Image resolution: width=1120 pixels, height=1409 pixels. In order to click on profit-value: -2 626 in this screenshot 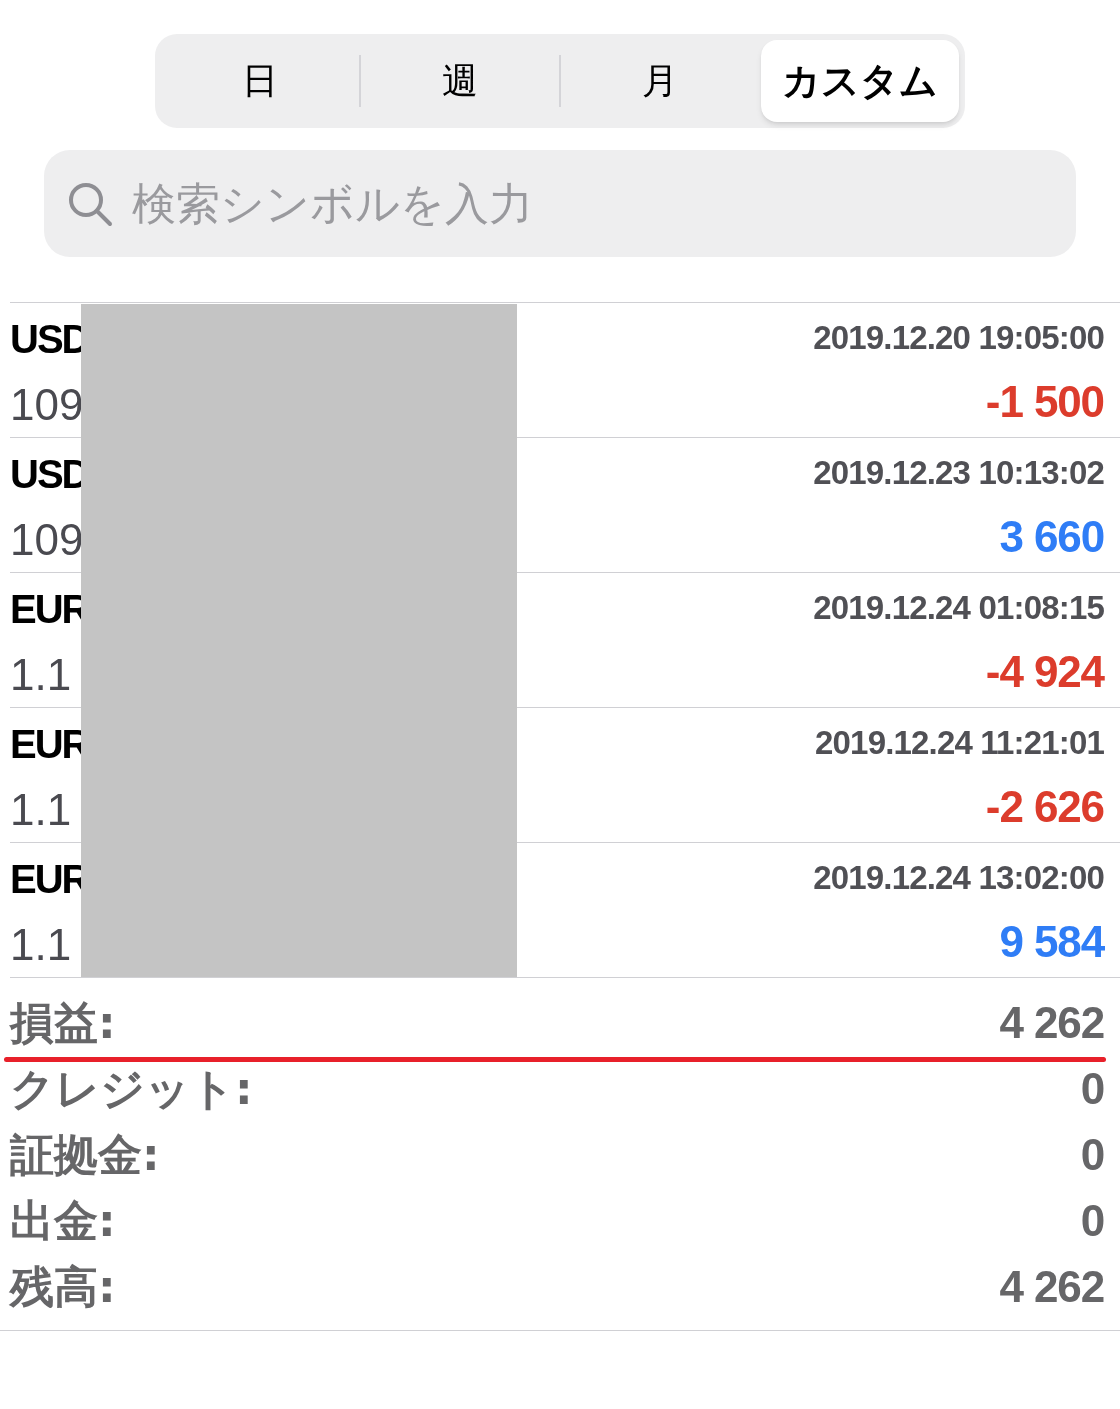, I will do `click(1044, 807)`.